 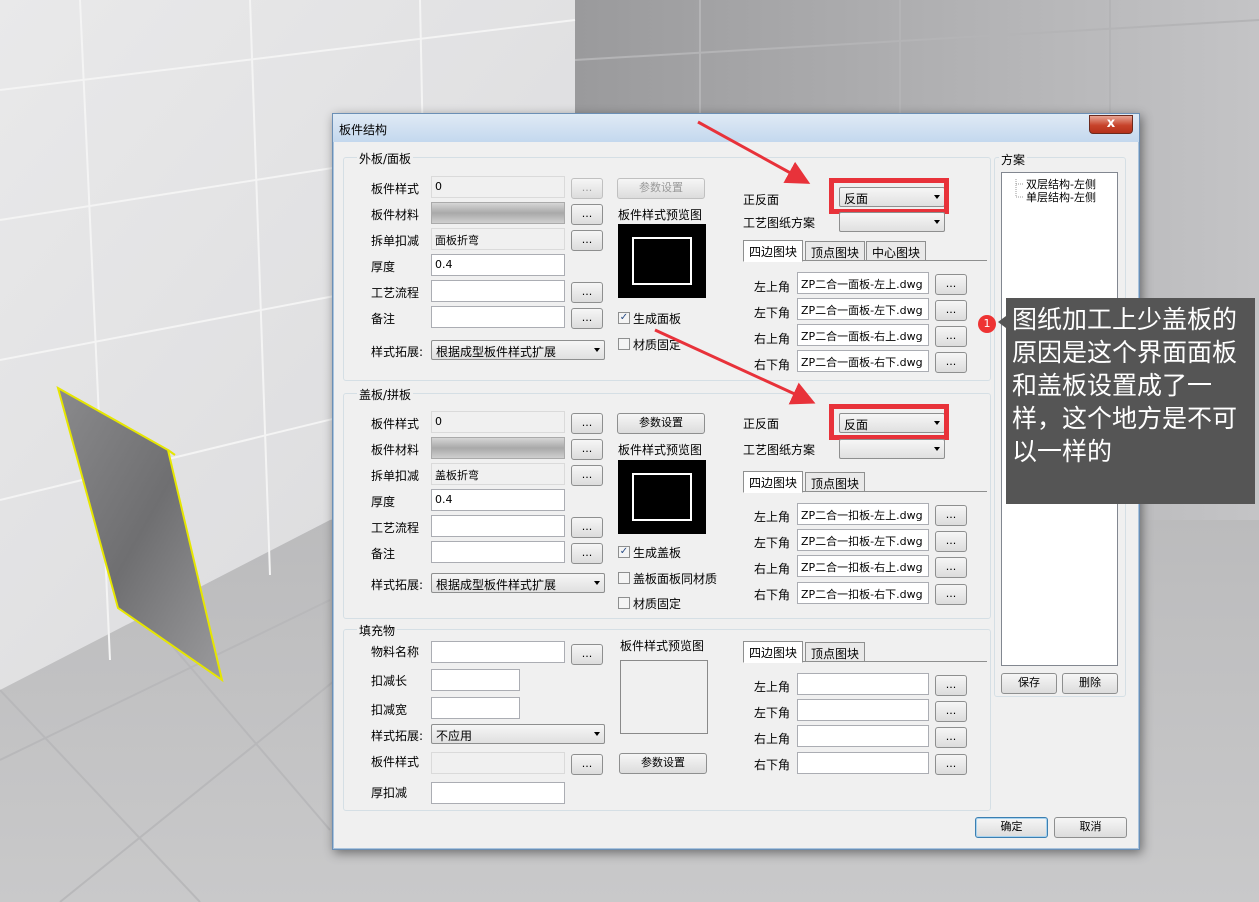 What do you see at coordinates (863, 335) in the screenshot?
I see `outer-corner-tr-input: ZP二合一面板-右上.dwg` at bounding box center [863, 335].